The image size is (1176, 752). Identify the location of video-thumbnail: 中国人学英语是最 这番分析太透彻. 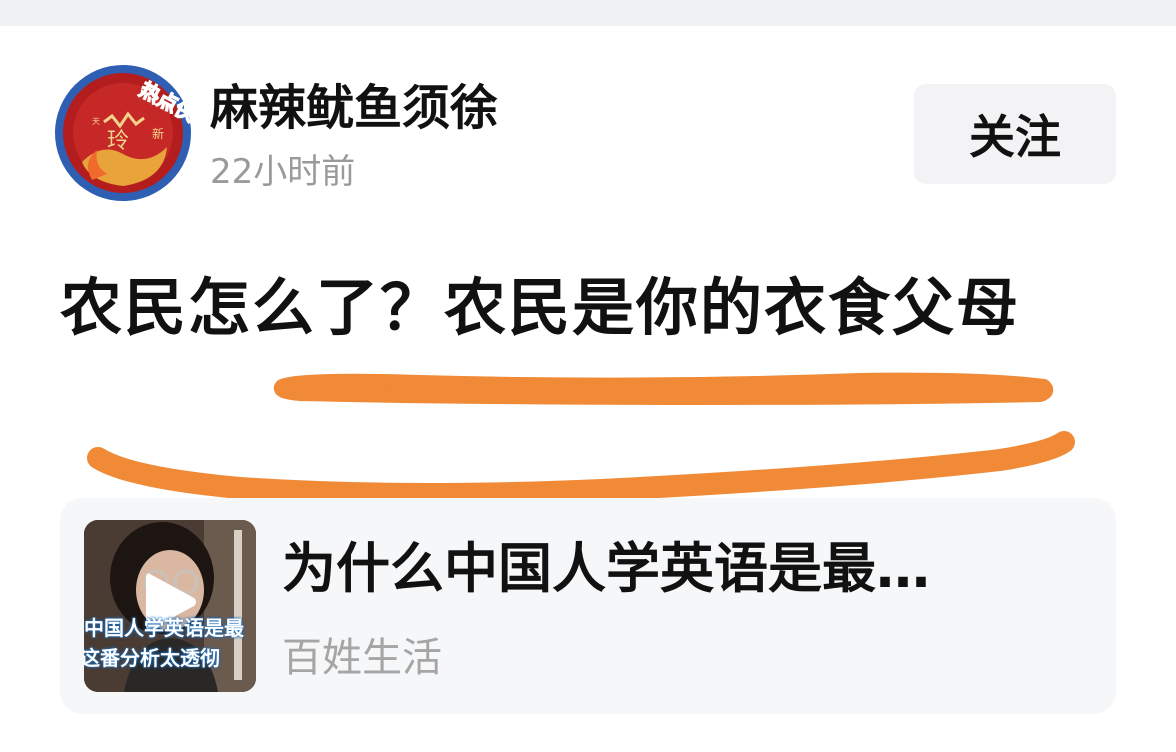
(170, 606).